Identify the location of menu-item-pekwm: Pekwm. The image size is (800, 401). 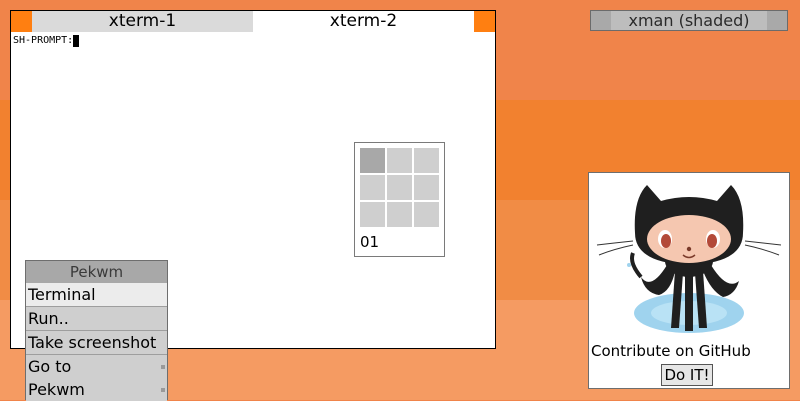
(96, 389).